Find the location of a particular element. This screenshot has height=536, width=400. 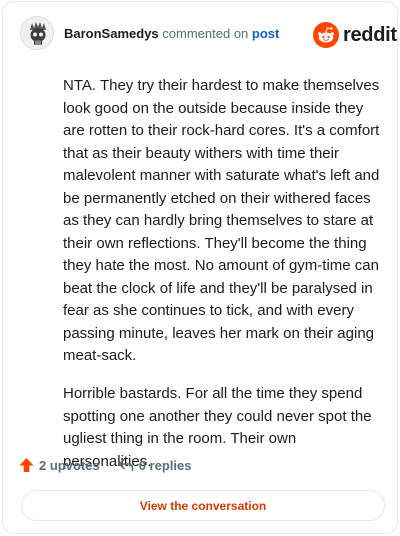

reddit-alien-icon is located at coordinates (326, 35).